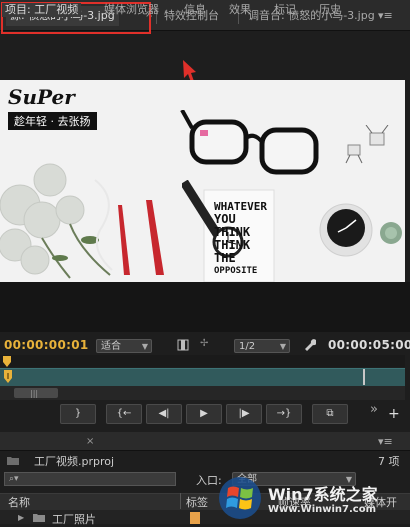 The height and width of the screenshot is (527, 410). What do you see at coordinates (195, 518) in the screenshot?
I see `label-color-swatch` at bounding box center [195, 518].